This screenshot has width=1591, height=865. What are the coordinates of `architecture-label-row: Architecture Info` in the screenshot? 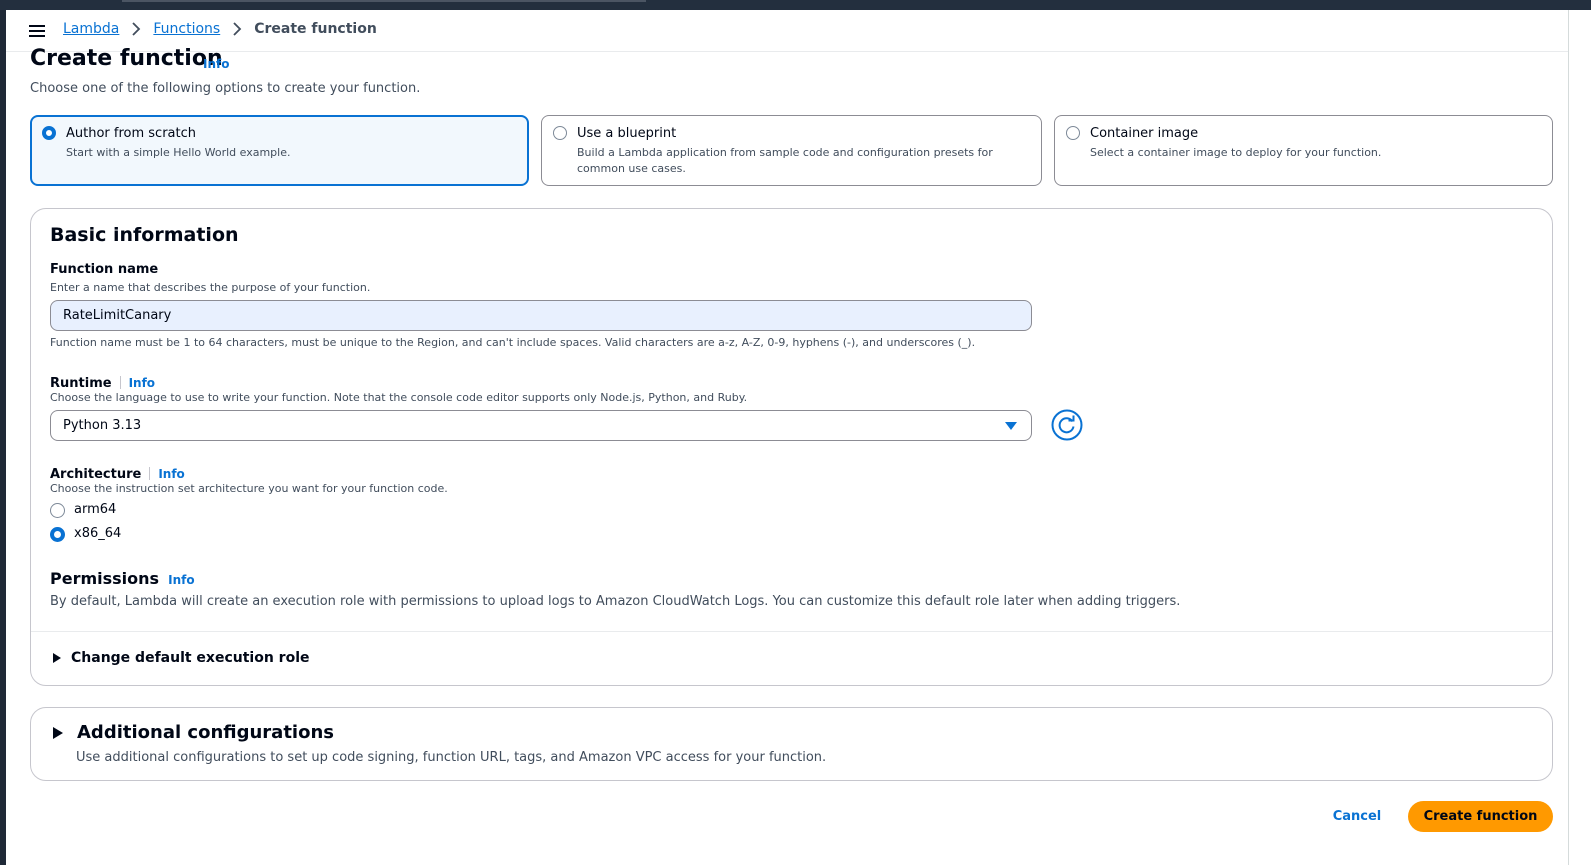 It's located at (117, 472).